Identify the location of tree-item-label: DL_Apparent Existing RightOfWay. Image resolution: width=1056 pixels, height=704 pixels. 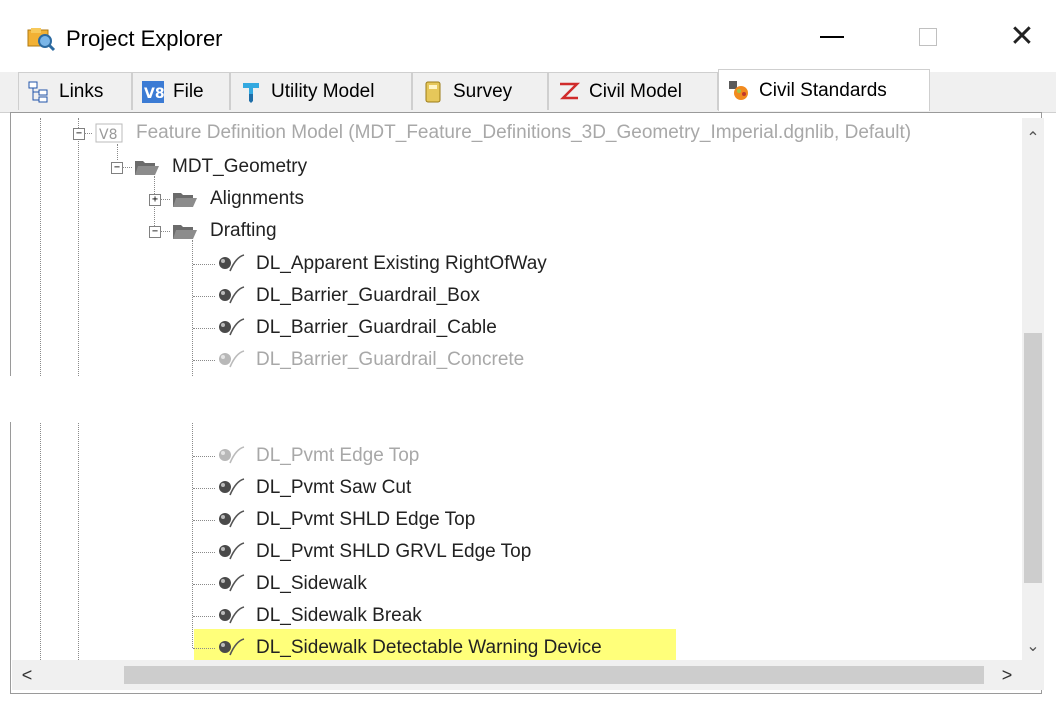
(401, 263).